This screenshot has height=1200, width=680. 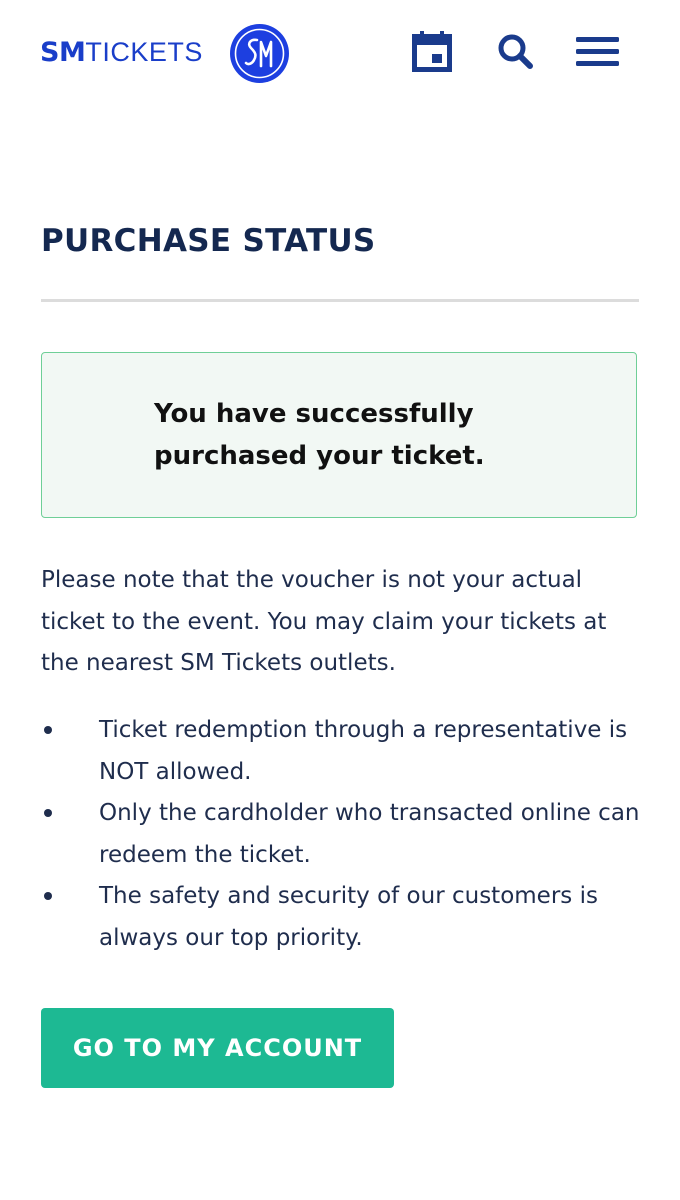 I want to click on calendar-icon, so click(x=432, y=51).